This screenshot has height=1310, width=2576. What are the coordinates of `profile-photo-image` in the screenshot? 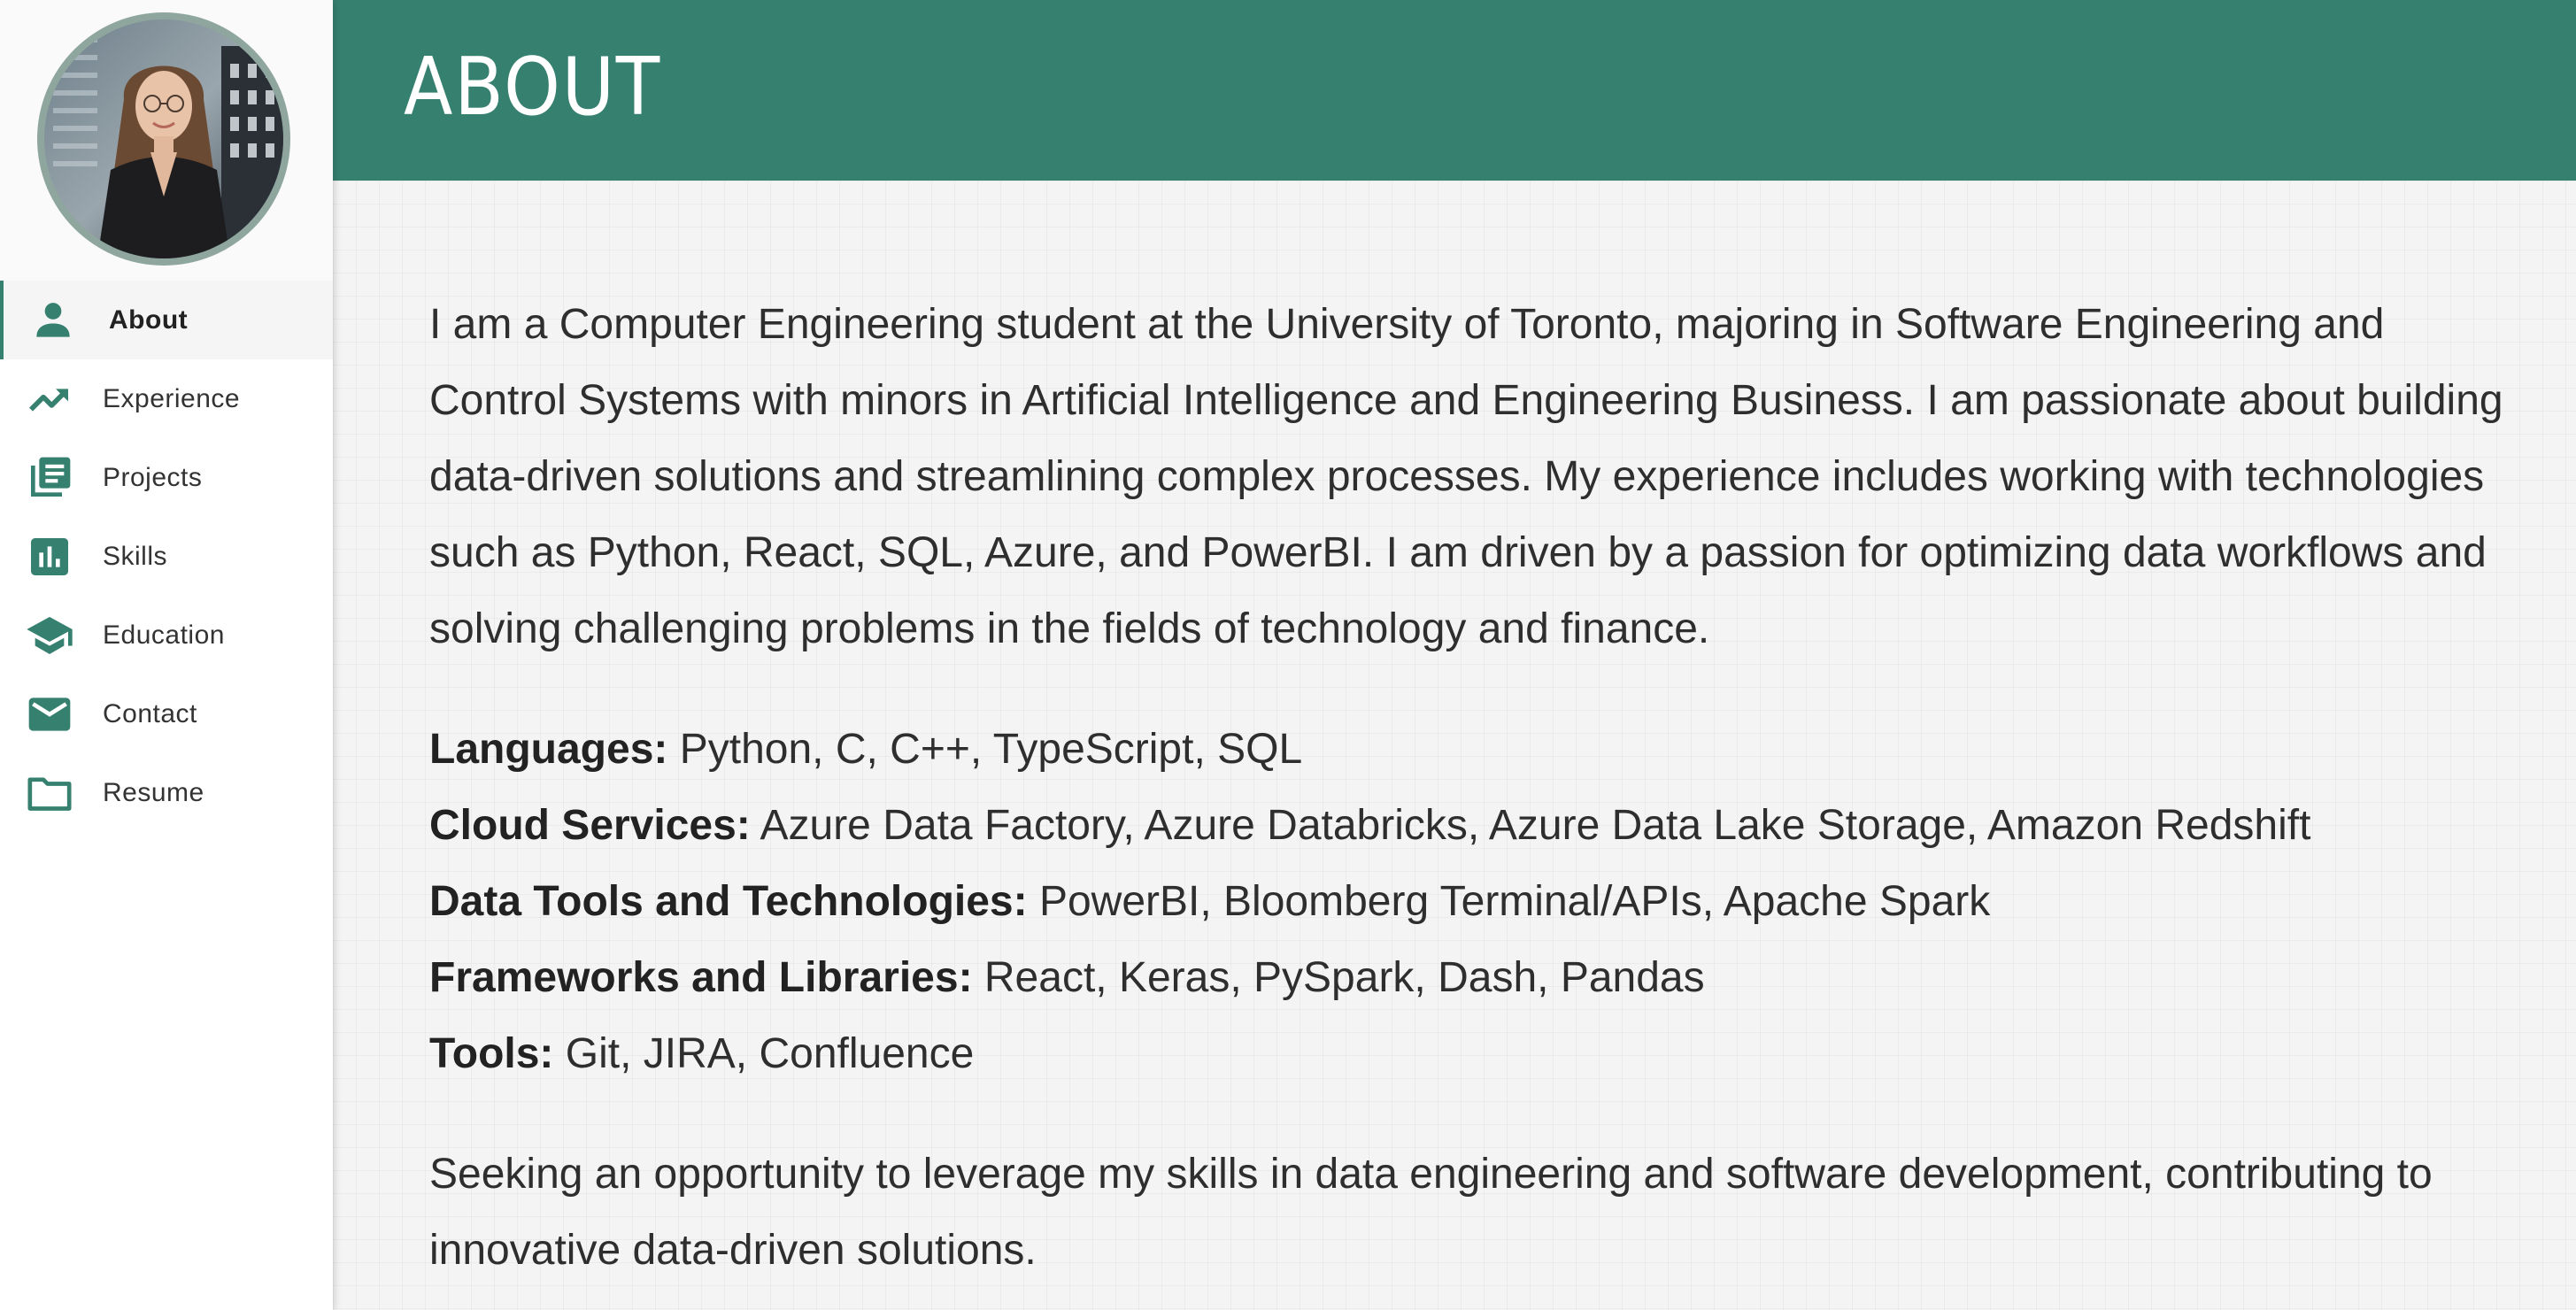 It's located at (163, 138).